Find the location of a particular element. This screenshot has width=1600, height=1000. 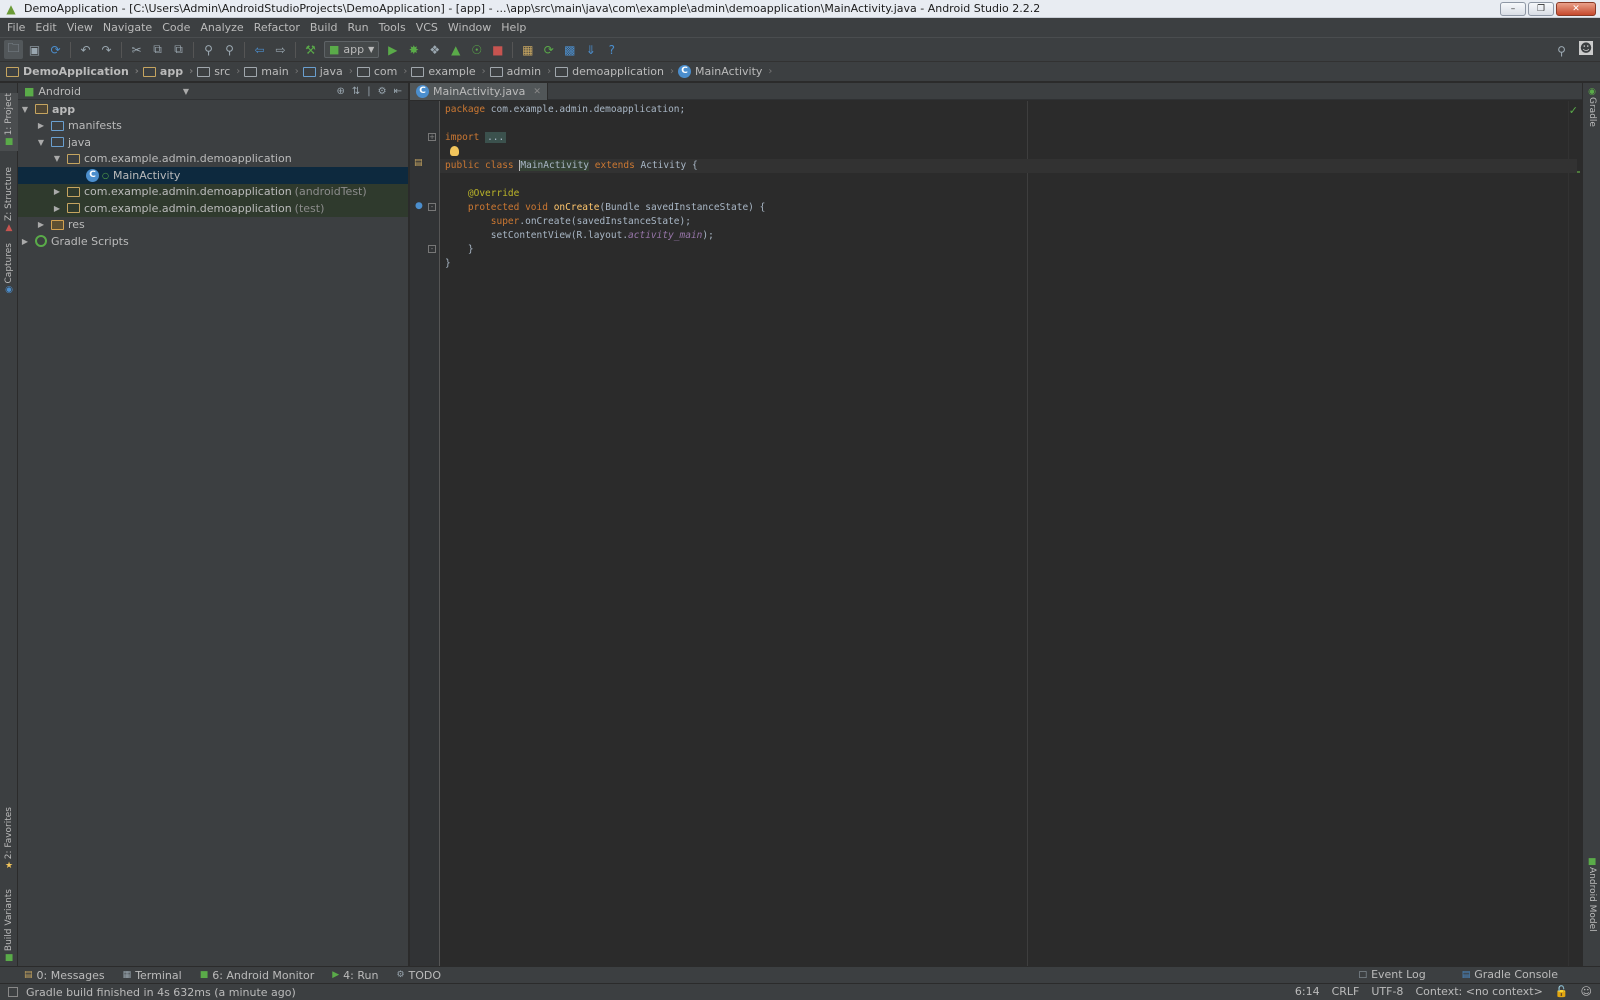

avd-manager-icon: ▦ is located at coordinates (527, 49).